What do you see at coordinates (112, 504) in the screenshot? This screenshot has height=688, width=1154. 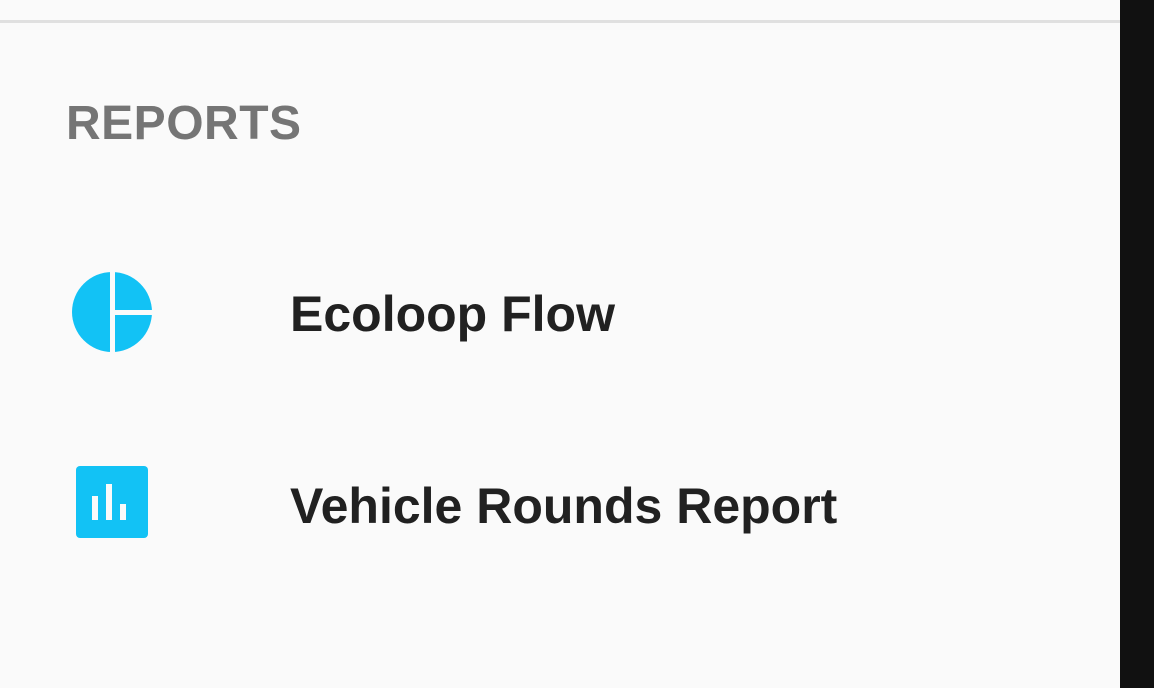 I see `bar-chart-icon` at bounding box center [112, 504].